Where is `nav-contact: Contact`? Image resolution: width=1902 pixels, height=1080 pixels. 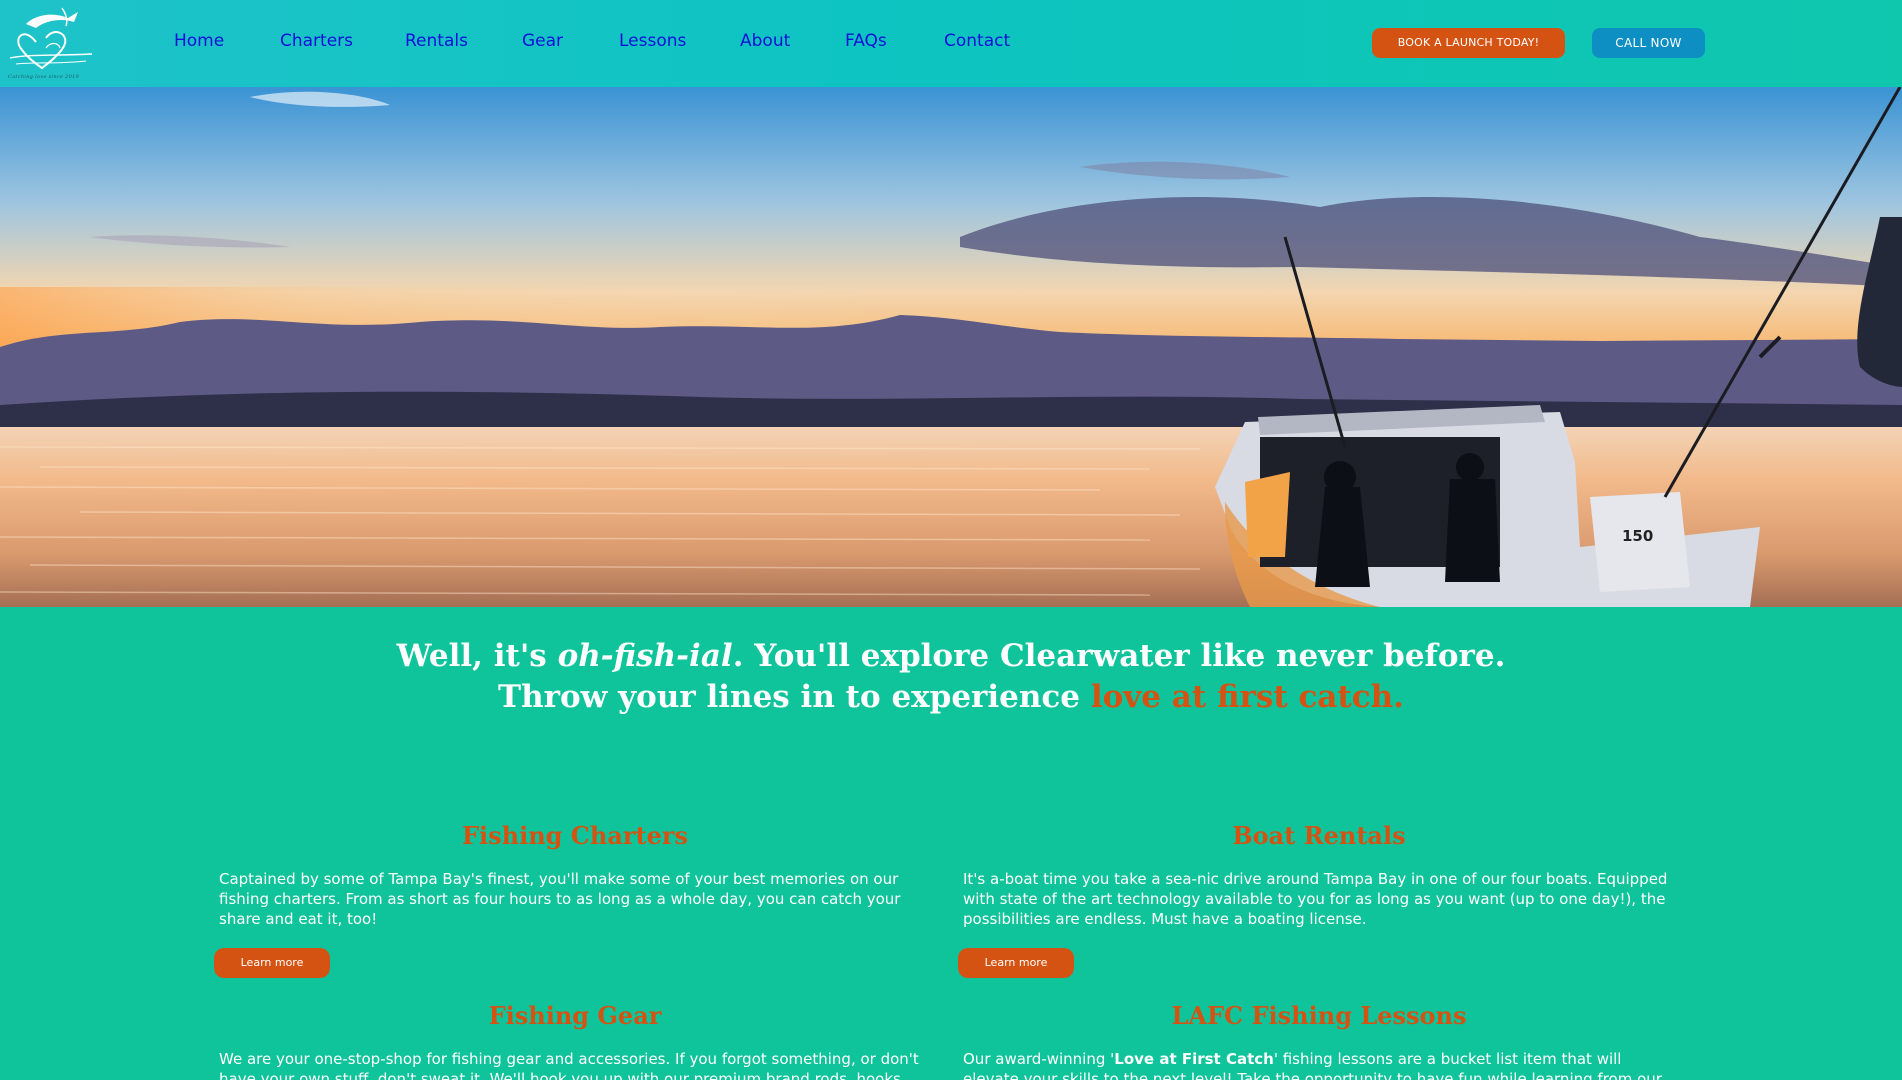 nav-contact: Contact is located at coordinates (977, 41).